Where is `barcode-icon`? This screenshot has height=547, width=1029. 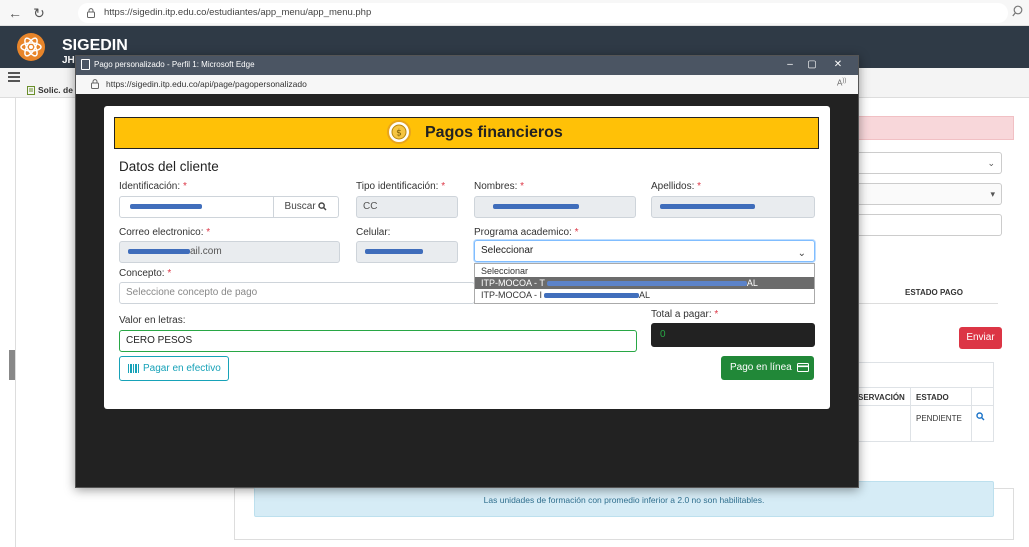
barcode-icon is located at coordinates (134, 368).